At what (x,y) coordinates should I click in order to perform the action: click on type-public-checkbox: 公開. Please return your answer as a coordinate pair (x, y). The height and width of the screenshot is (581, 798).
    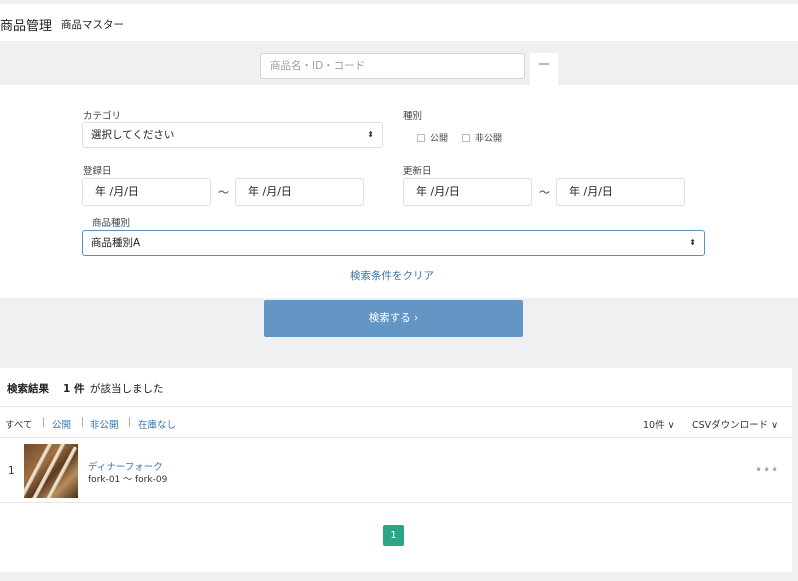
    Looking at the image, I should click on (432, 137).